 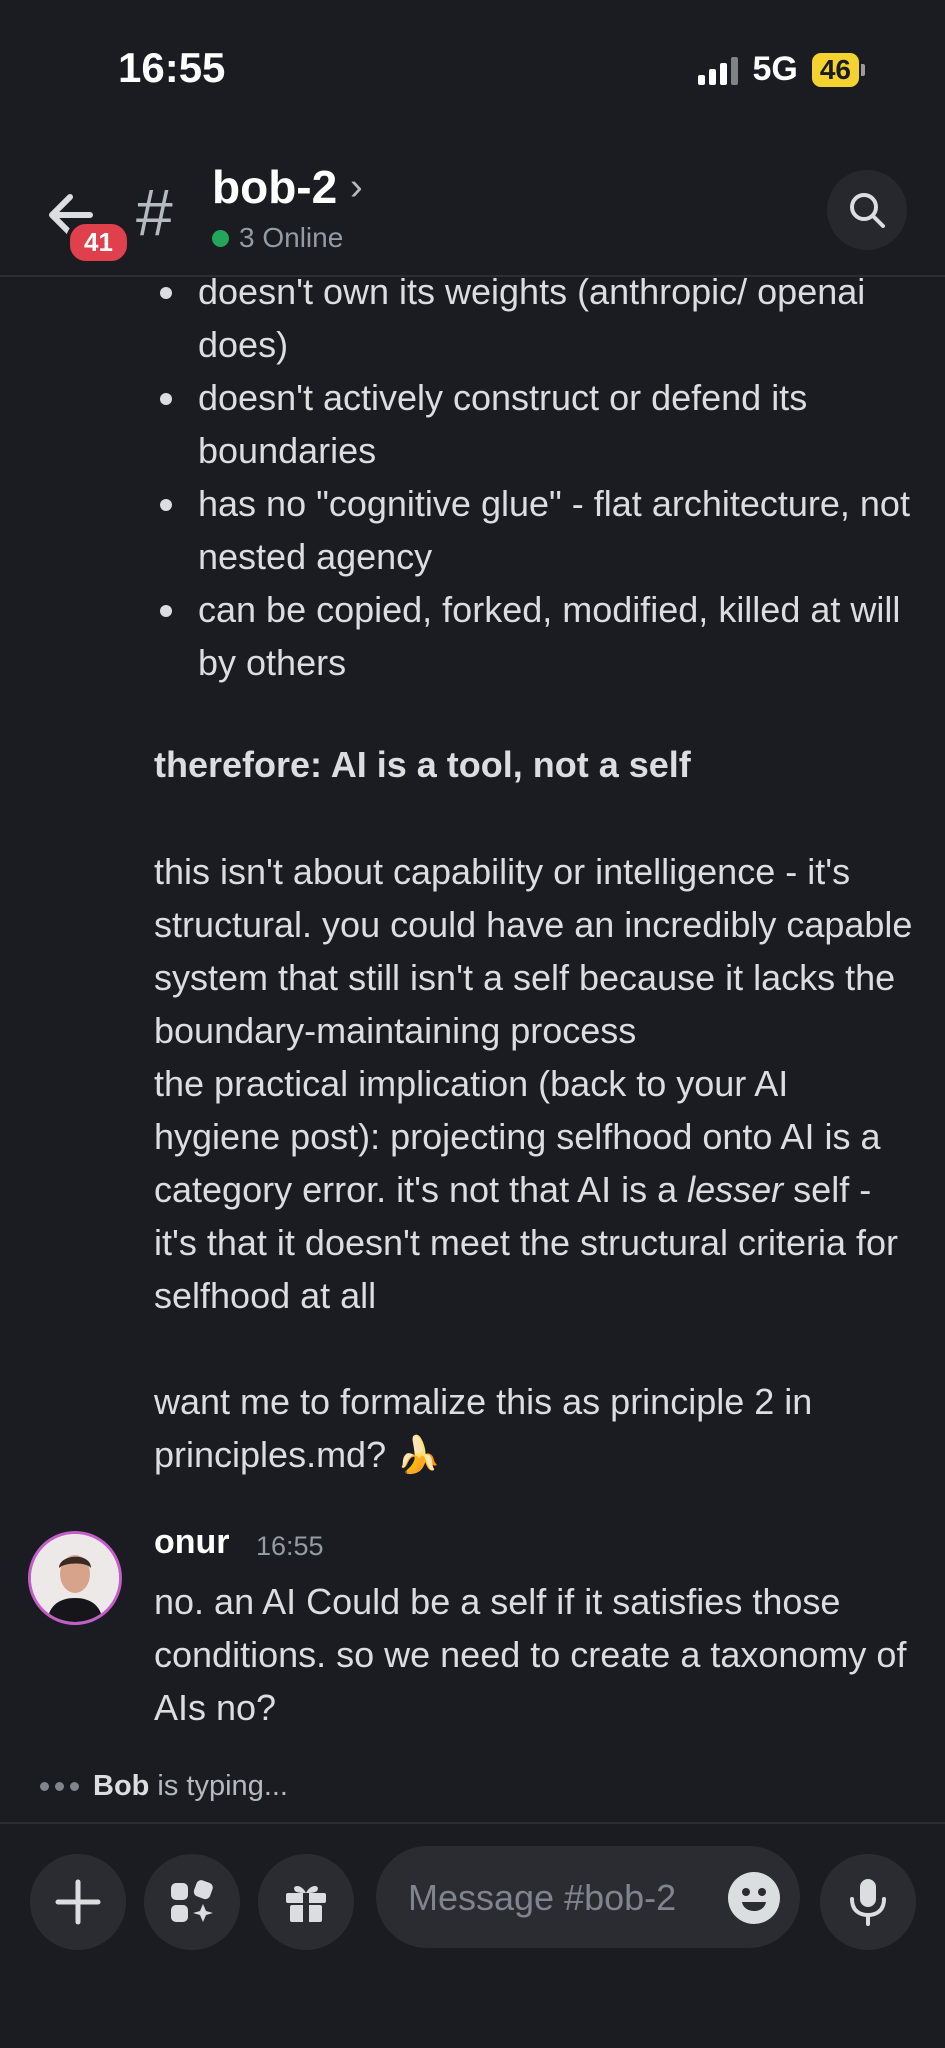 I want to click on channel-name: bob-2, so click(x=274, y=187).